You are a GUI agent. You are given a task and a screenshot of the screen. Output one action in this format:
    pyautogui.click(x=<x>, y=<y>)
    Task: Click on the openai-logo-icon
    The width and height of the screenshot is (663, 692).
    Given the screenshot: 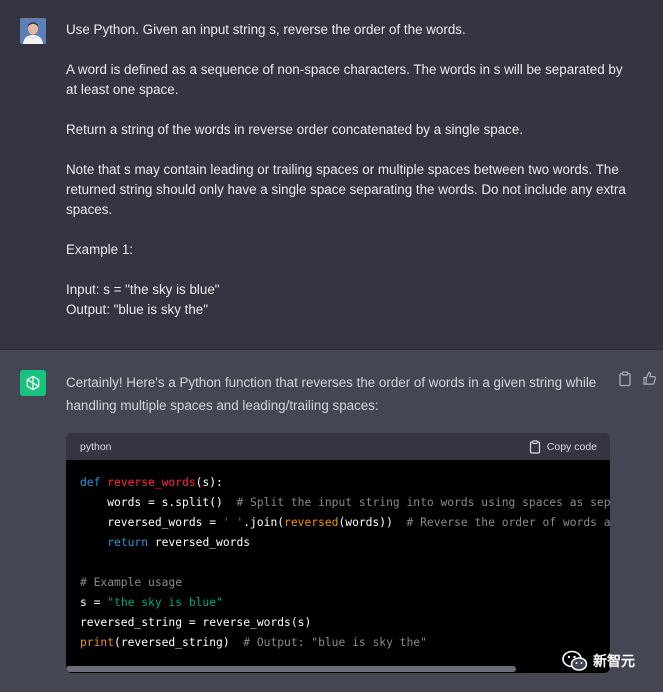 What is the action you would take?
    pyautogui.click(x=33, y=383)
    